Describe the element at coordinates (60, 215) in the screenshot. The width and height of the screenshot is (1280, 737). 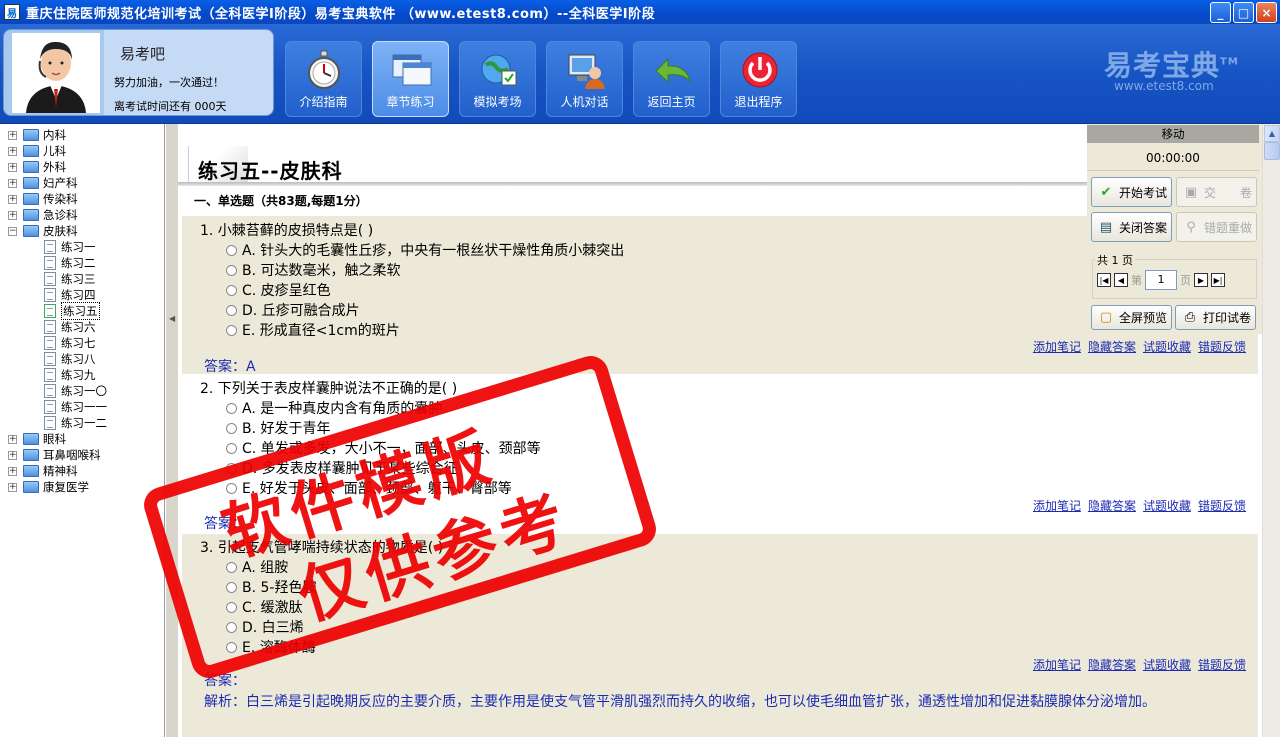
I see `tree-label: 急诊科` at that location.